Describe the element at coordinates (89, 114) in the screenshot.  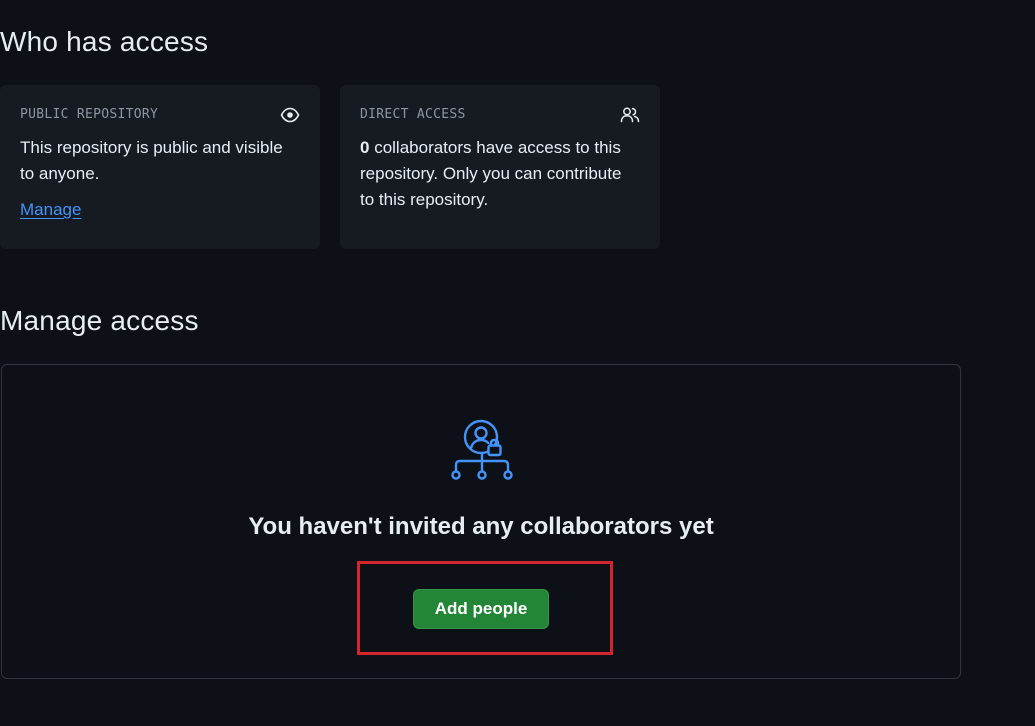
I see `public-repository-label: PUBLIC REPOSITORY` at that location.